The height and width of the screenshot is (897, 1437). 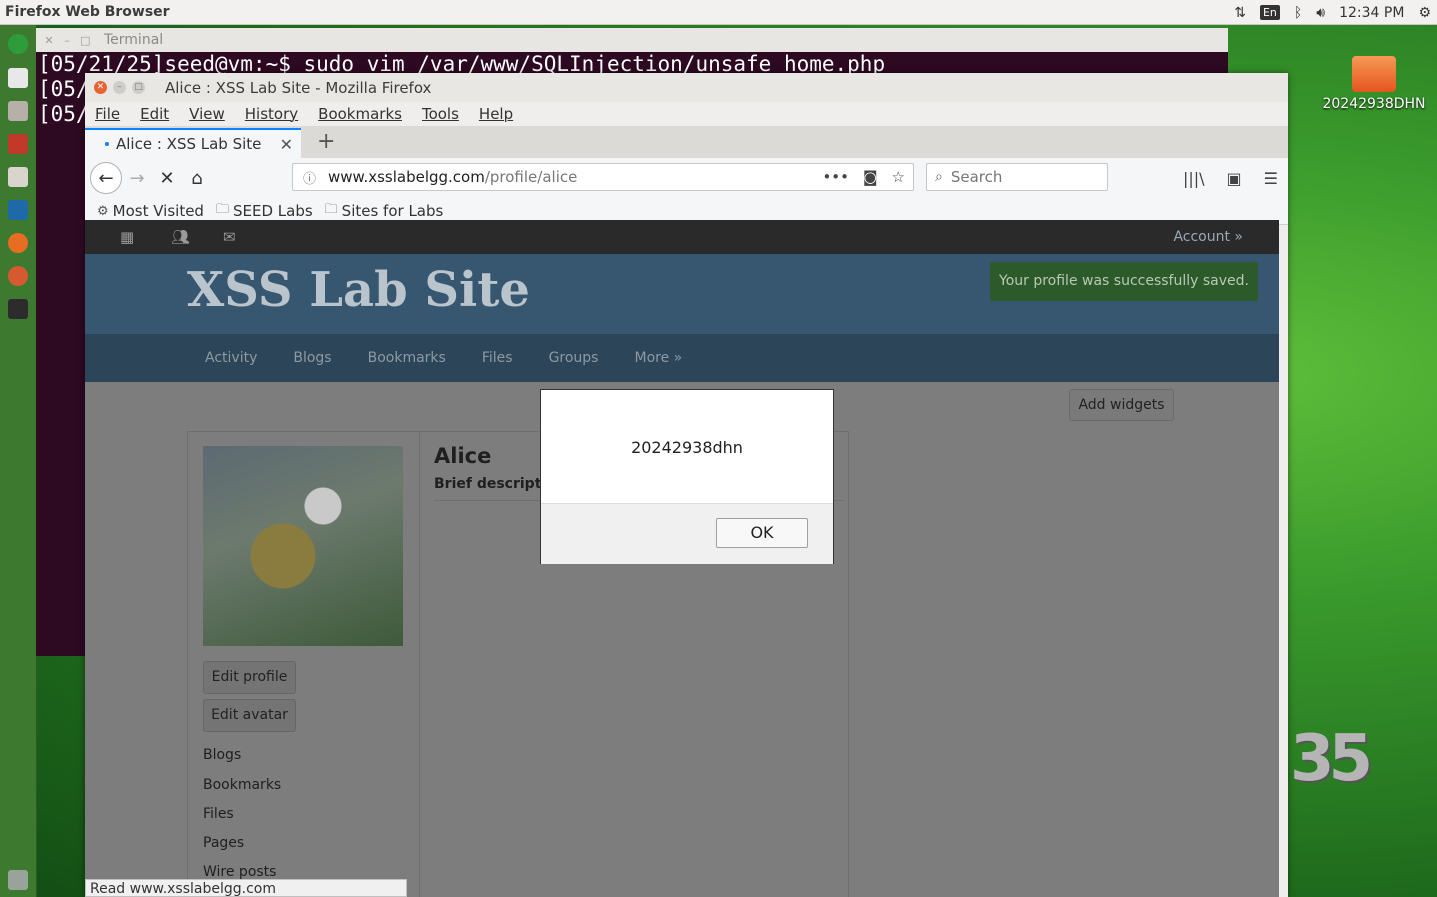 What do you see at coordinates (107, 144) in the screenshot?
I see `loading-dot-icon` at bounding box center [107, 144].